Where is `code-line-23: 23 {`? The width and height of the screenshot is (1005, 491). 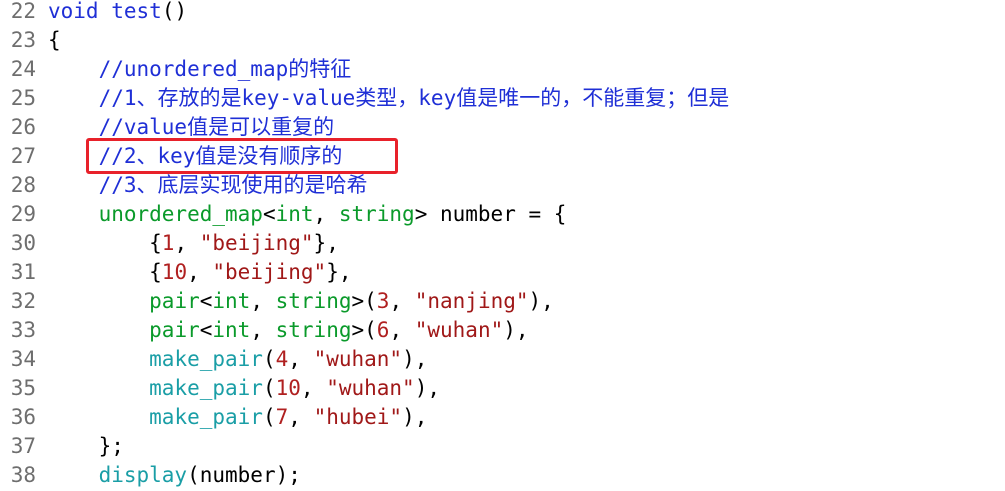
code-line-23: 23 { is located at coordinates (30, 40).